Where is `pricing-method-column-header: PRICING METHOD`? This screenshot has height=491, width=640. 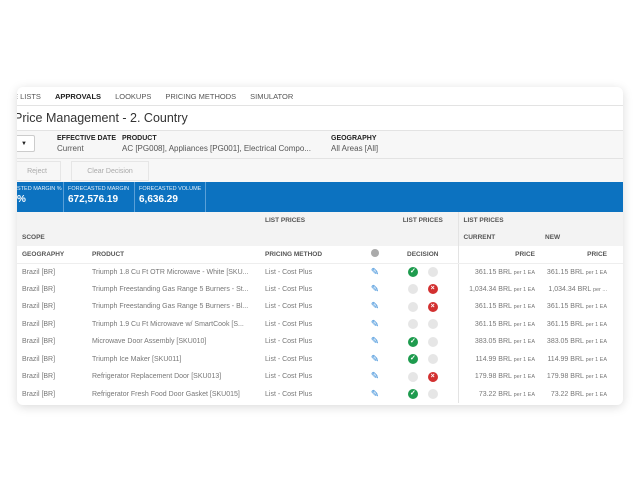
pricing-method-column-header: PRICING METHOD is located at coordinates (311, 255).